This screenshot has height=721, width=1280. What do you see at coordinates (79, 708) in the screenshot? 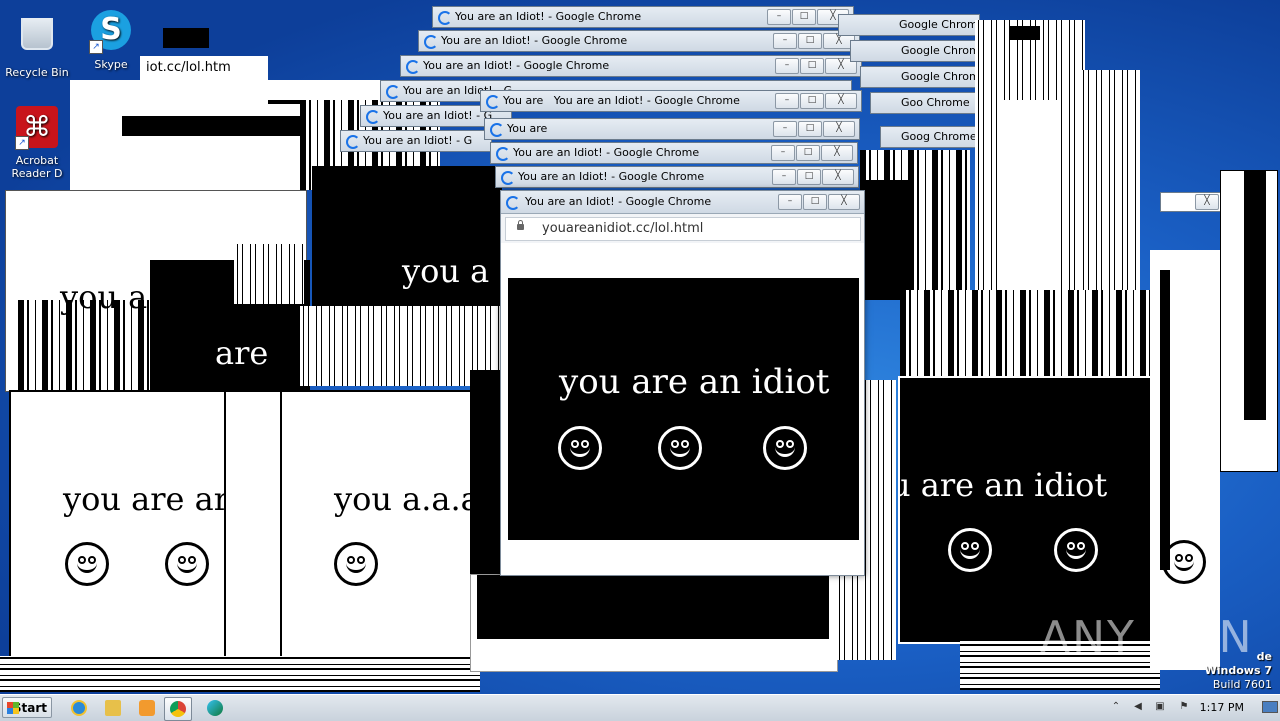
I see `taskbar-internet-explorer` at bounding box center [79, 708].